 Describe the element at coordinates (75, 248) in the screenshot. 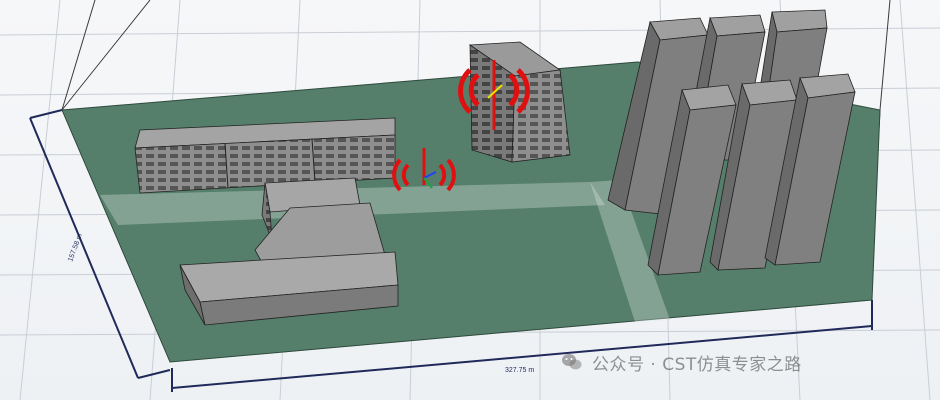

I see `width-dimension-label: 157.58 m` at that location.